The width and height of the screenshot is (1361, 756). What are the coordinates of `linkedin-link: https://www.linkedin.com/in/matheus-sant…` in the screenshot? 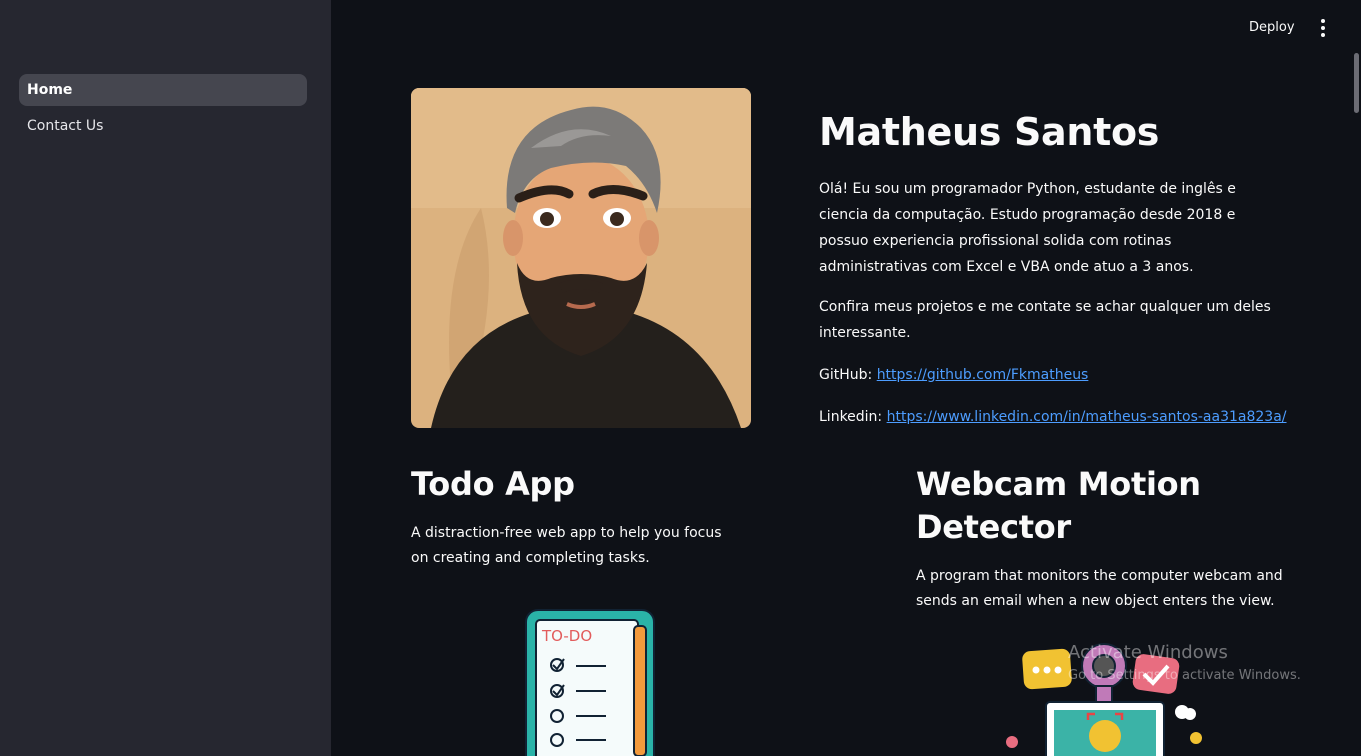 It's located at (1087, 417).